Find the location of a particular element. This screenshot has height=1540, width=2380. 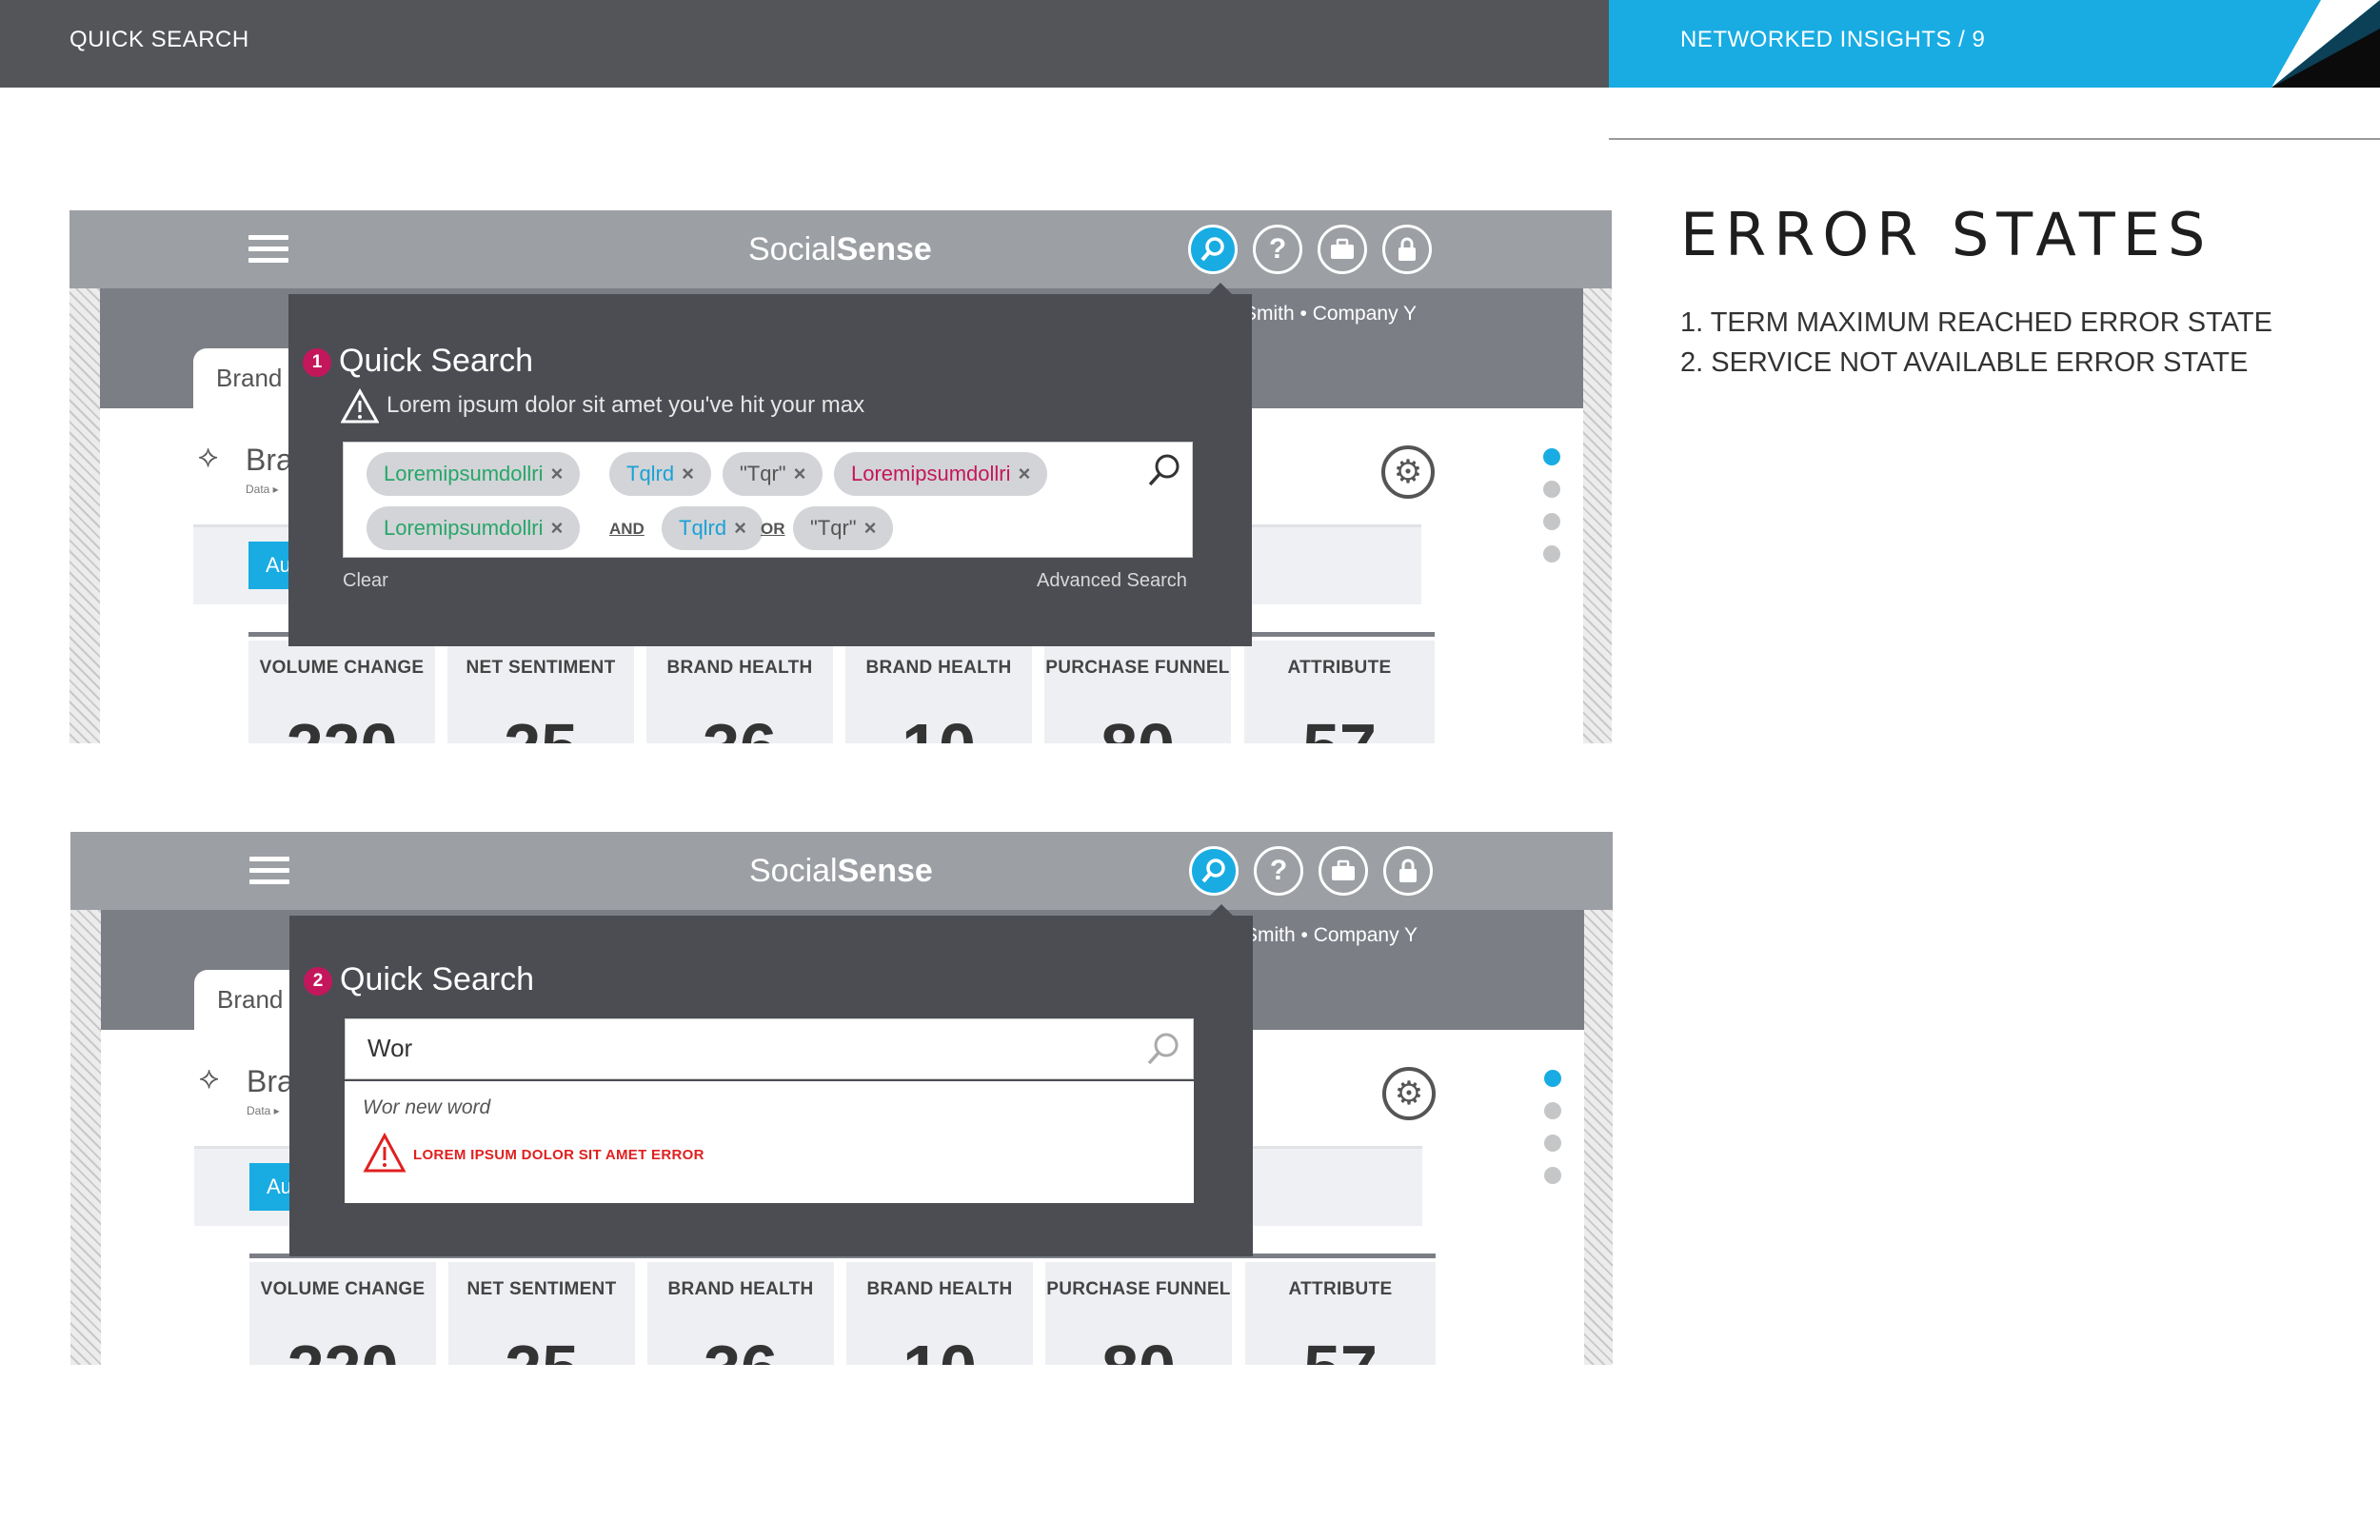

step-badge: 2 is located at coordinates (318, 981).